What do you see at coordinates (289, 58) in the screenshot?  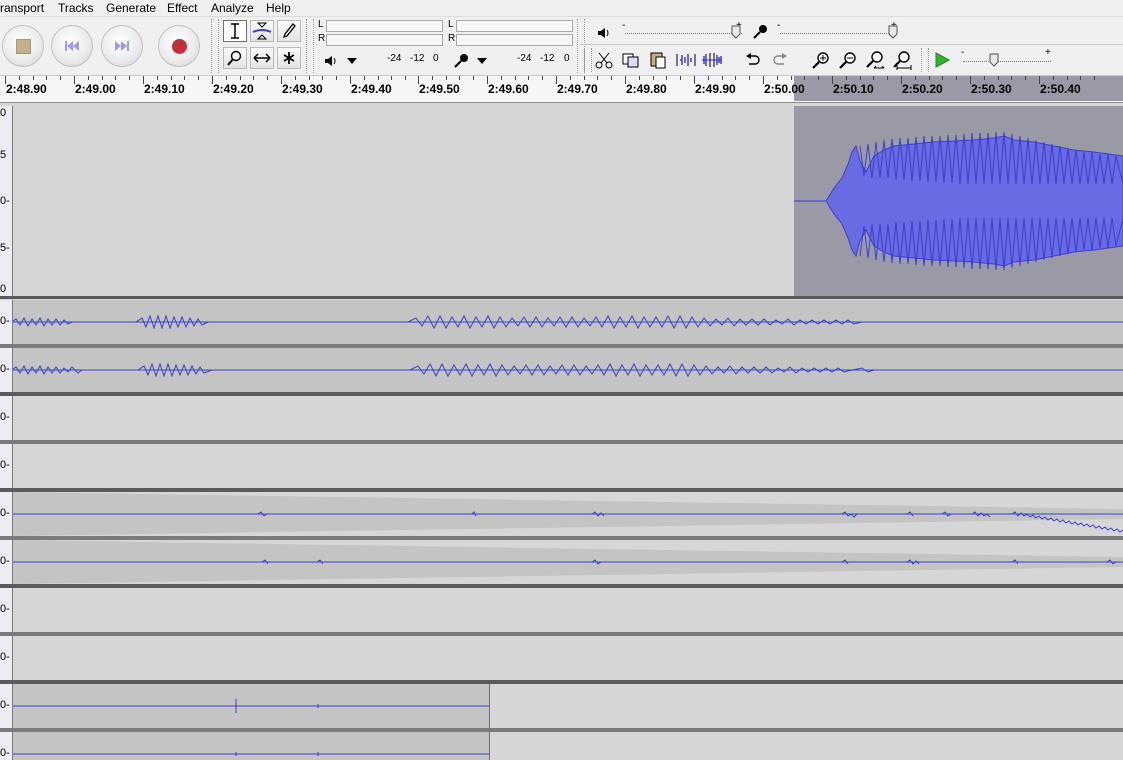 I see `multi-tool-button` at bounding box center [289, 58].